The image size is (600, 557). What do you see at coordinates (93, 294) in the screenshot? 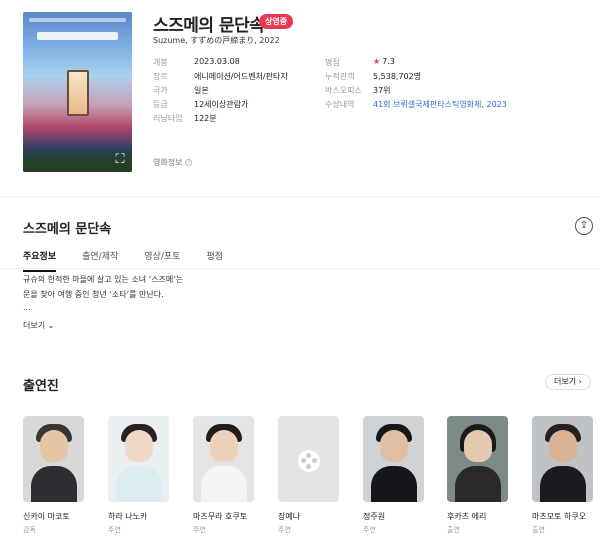
I see `synopsis-line: 문을 찾아 여행 중인 청년 ‘소타’를 만난다.` at bounding box center [93, 294].